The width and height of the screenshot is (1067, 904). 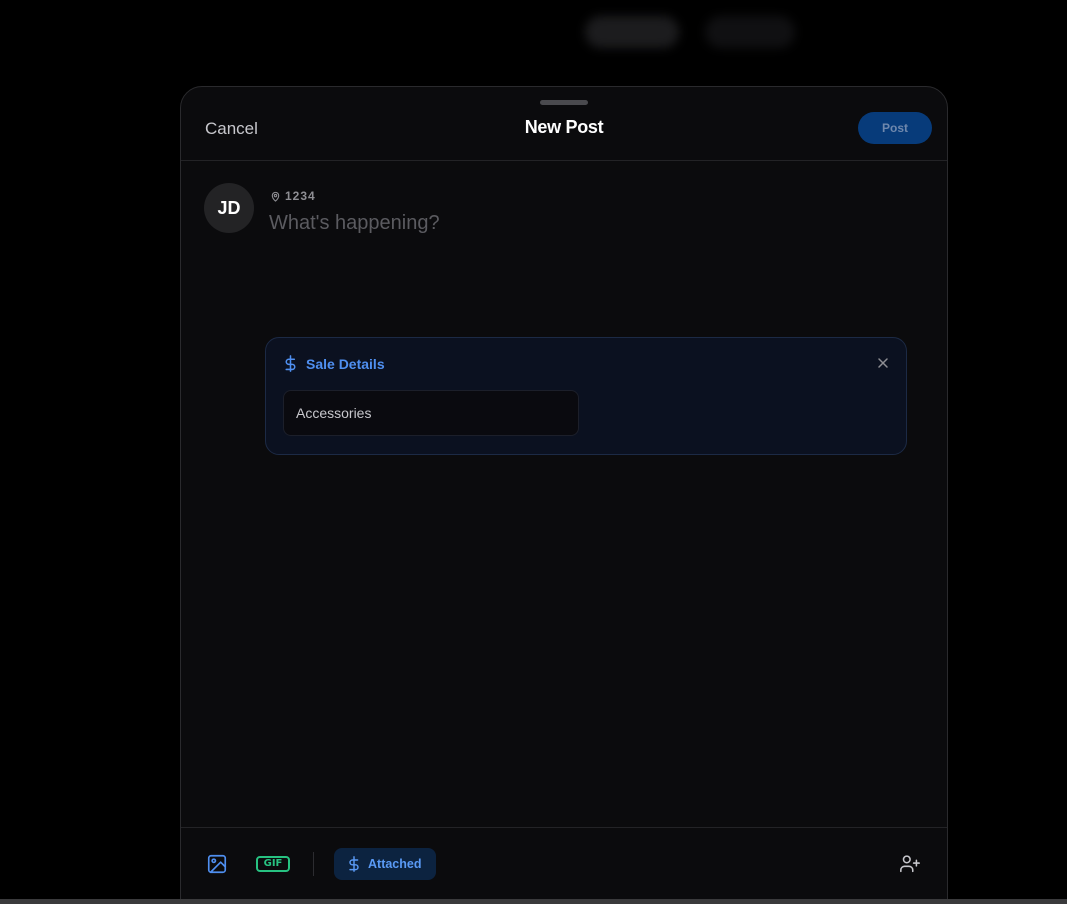 I want to click on attached-sale-button: Attached, so click(x=385, y=864).